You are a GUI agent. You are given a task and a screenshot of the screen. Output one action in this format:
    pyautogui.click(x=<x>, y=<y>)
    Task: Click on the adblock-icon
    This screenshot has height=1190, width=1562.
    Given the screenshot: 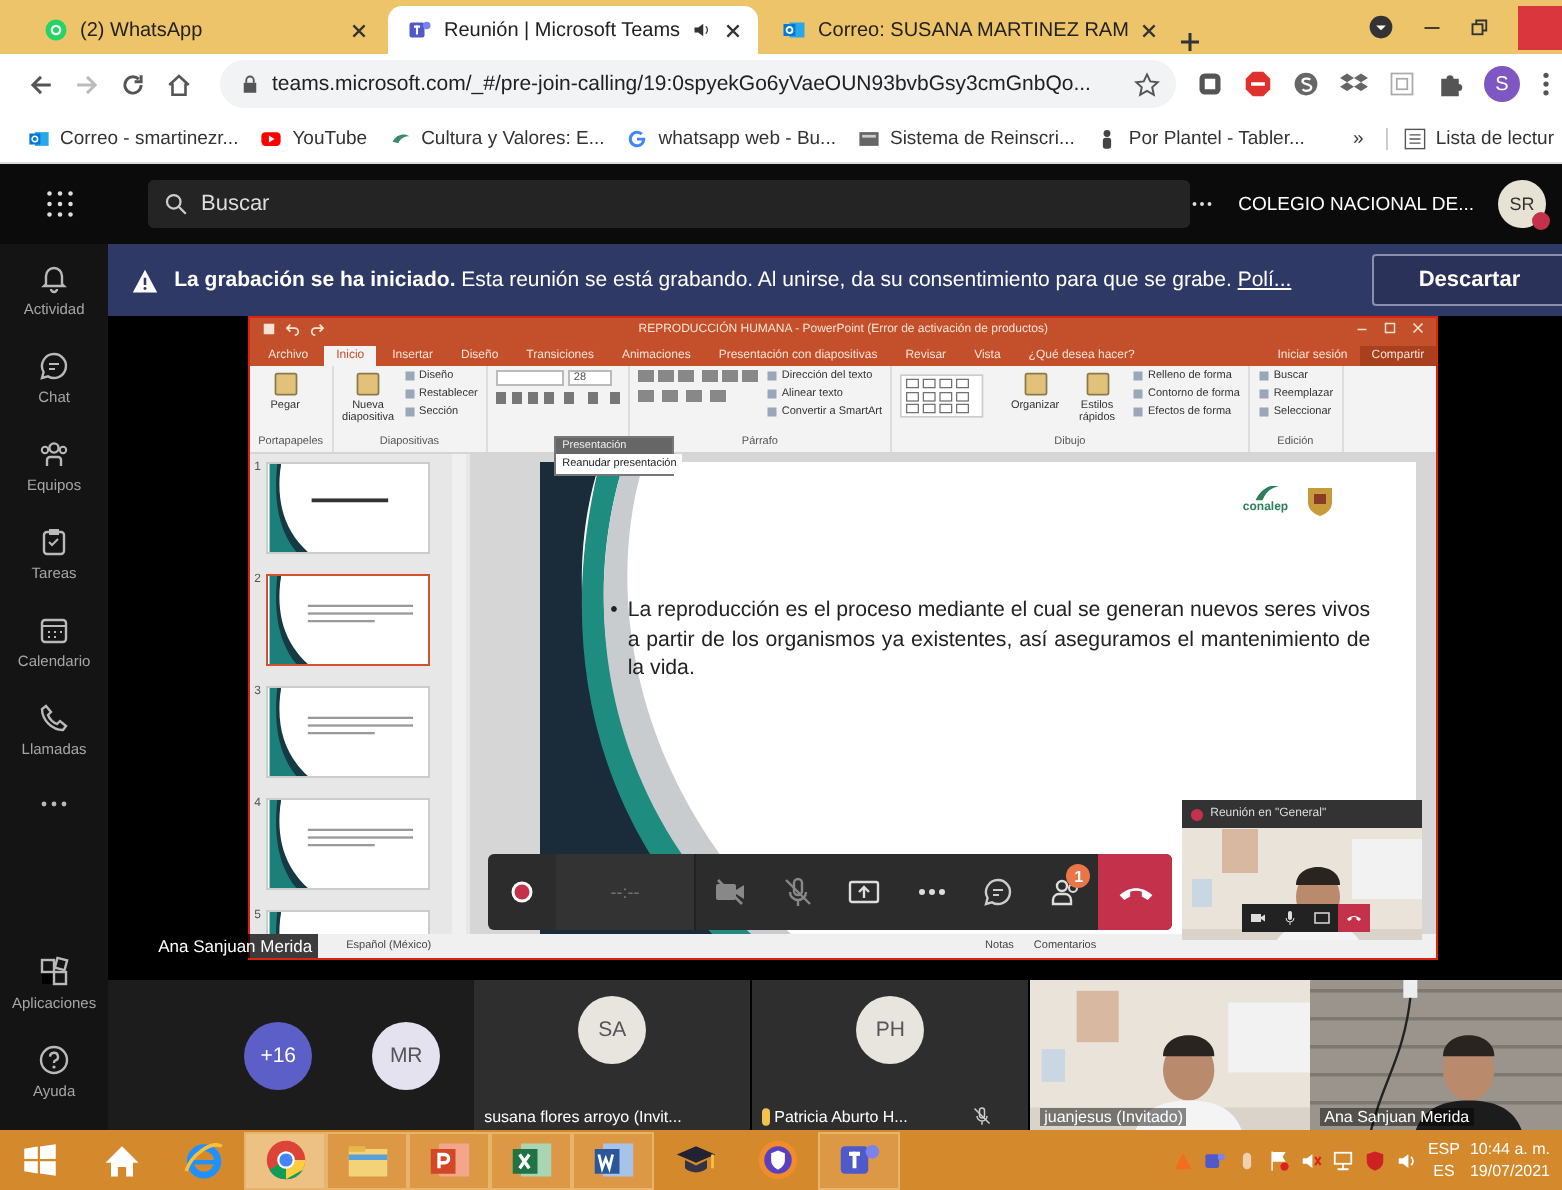 What is the action you would take?
    pyautogui.click(x=1258, y=84)
    